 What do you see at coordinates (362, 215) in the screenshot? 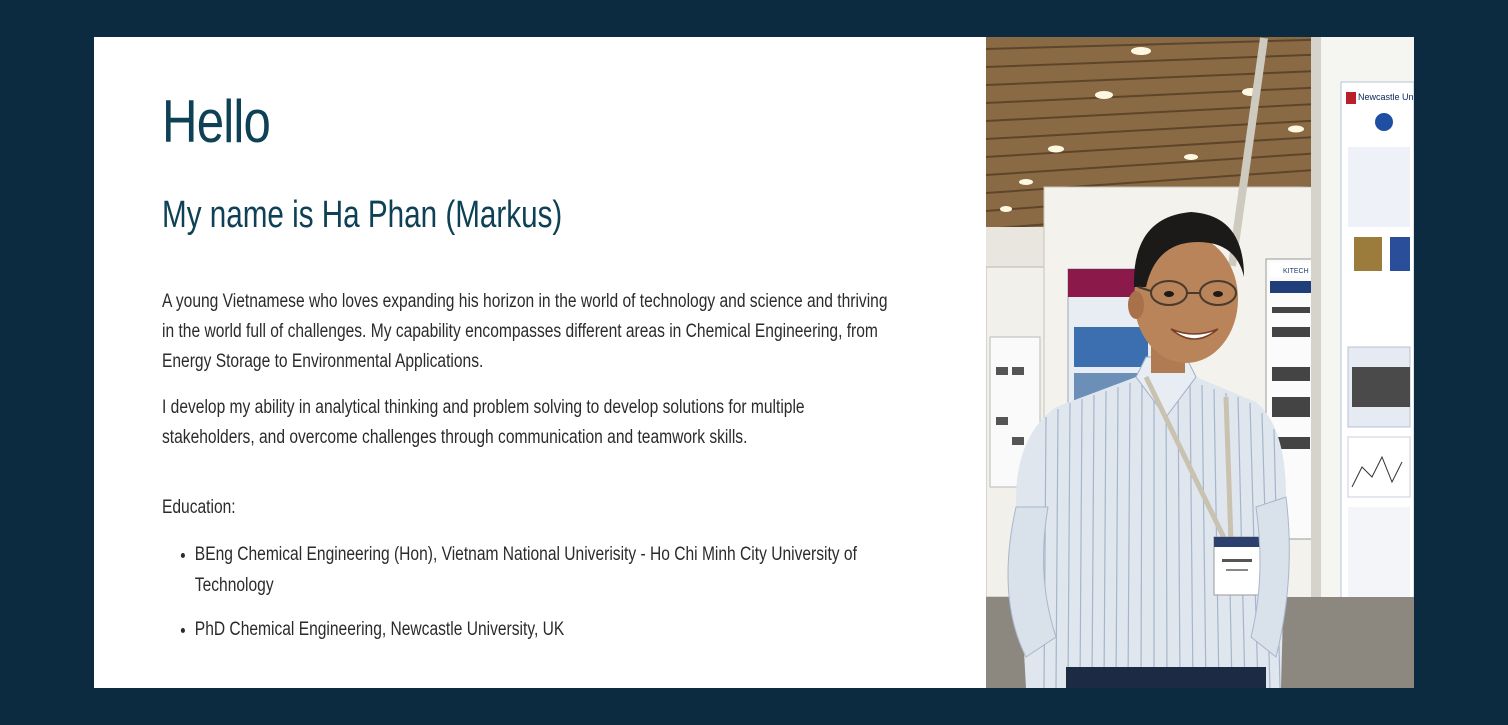
I see `name-heading: My name is Ha Phan (Markus)` at bounding box center [362, 215].